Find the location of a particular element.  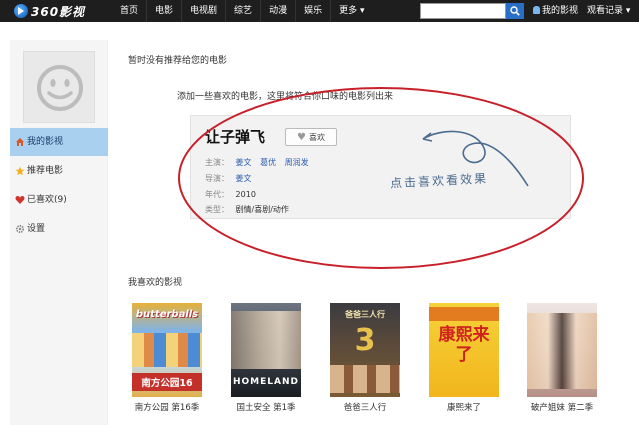

poster-title-text: 南方公园16 is located at coordinates (167, 382).